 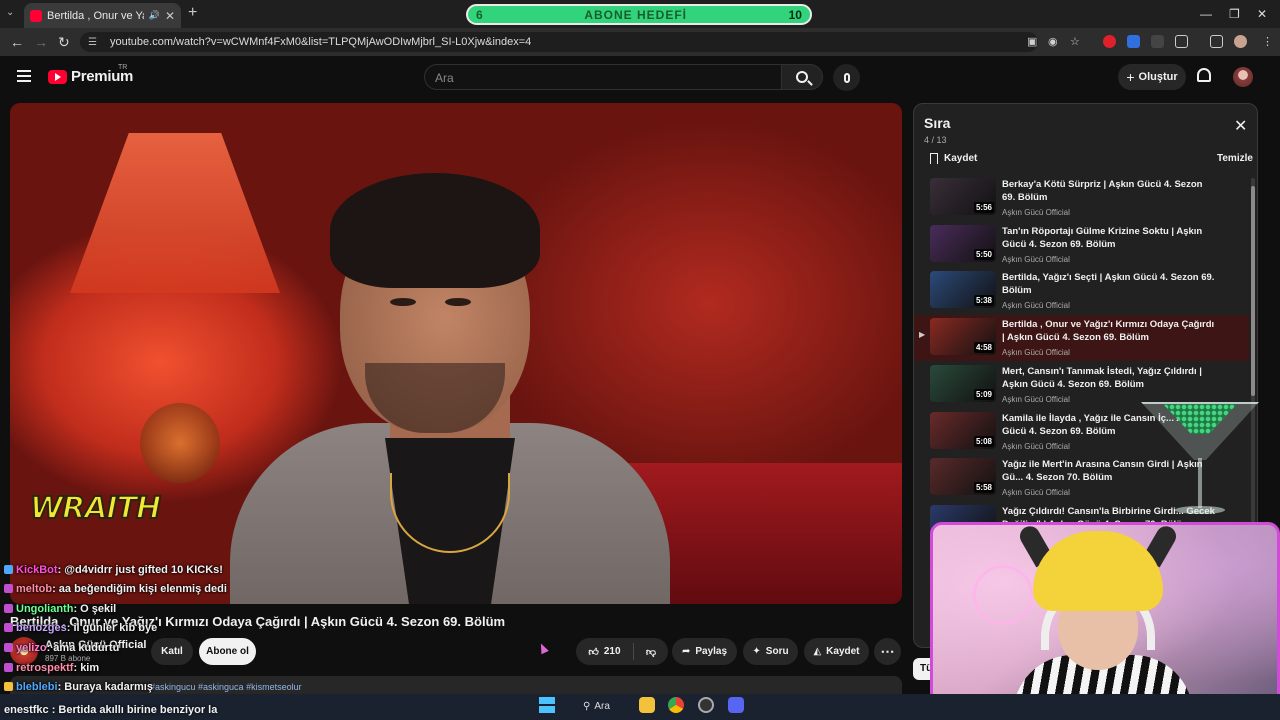 What do you see at coordinates (113, 570) in the screenshot?
I see `chat-message: KickBot: @d4vidrr just gifted 10 KICKs!` at bounding box center [113, 570].